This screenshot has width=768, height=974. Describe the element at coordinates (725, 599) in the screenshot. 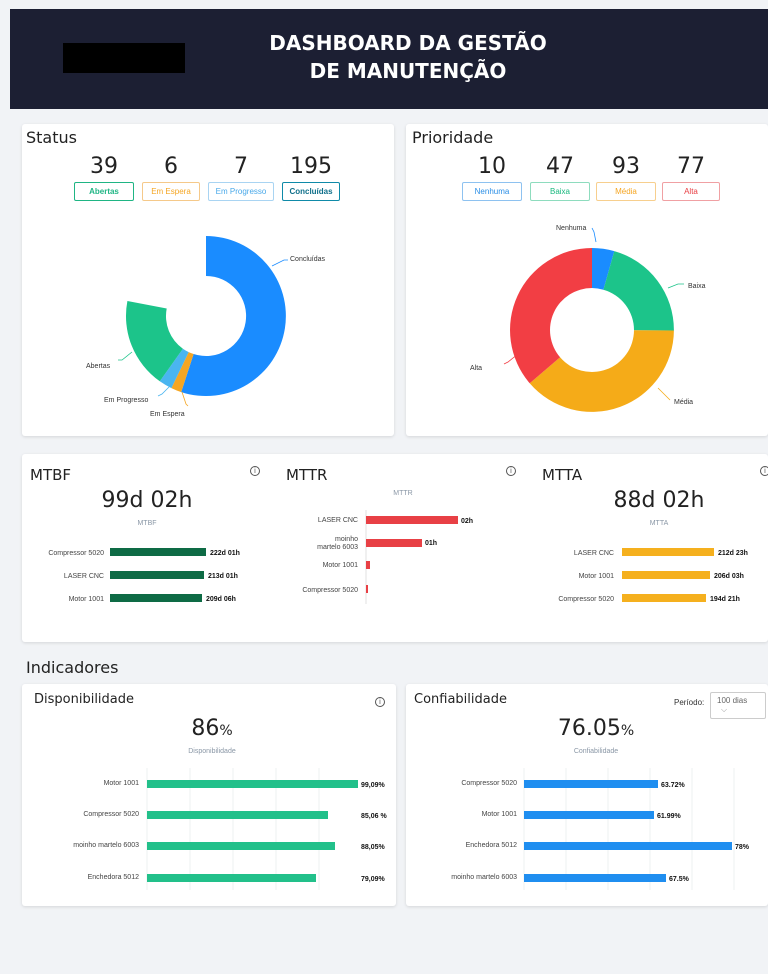

I see `bar-value: 194d 21h` at that location.